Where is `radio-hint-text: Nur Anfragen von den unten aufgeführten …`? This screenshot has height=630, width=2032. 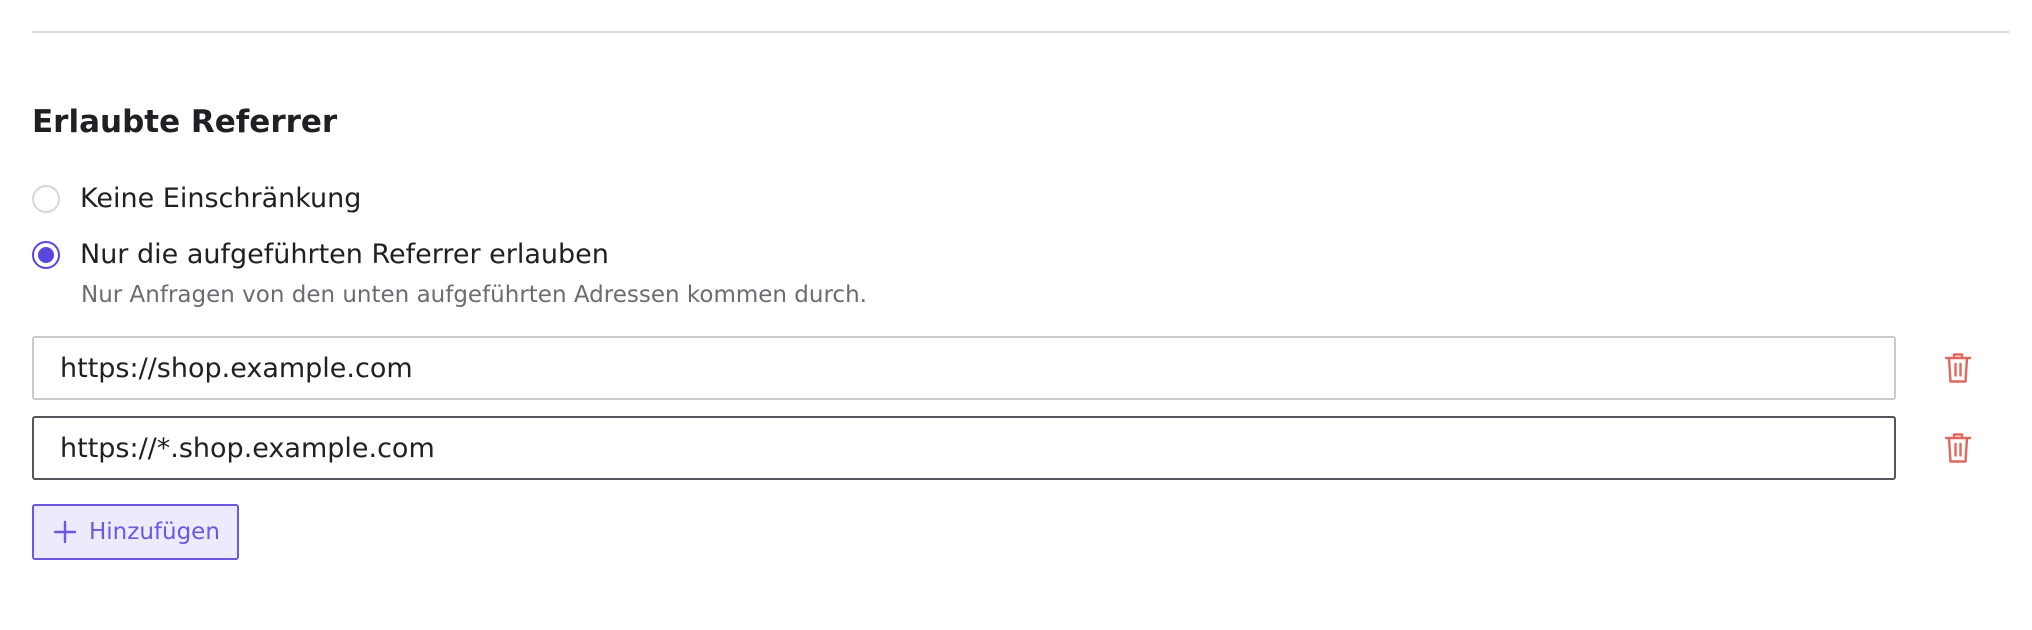 radio-hint-text: Nur Anfragen von den unten aufgeführten … is located at coordinates (474, 295).